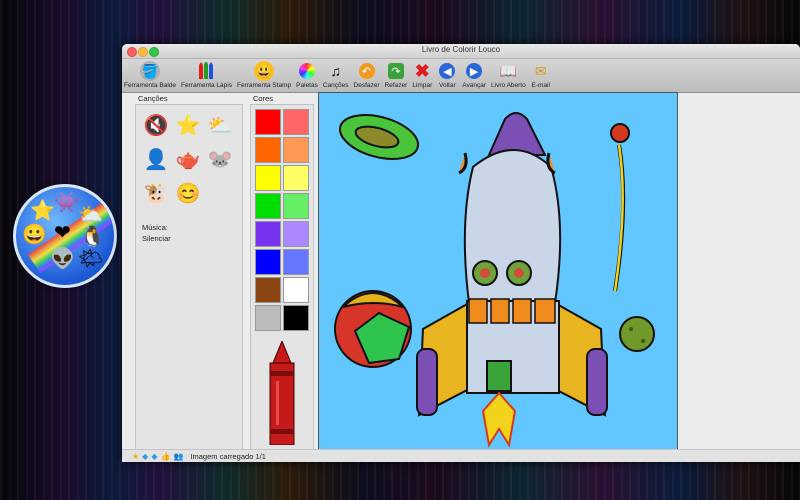 The image size is (800, 500). I want to click on tool-songs: ♫ Canções, so click(336, 74).